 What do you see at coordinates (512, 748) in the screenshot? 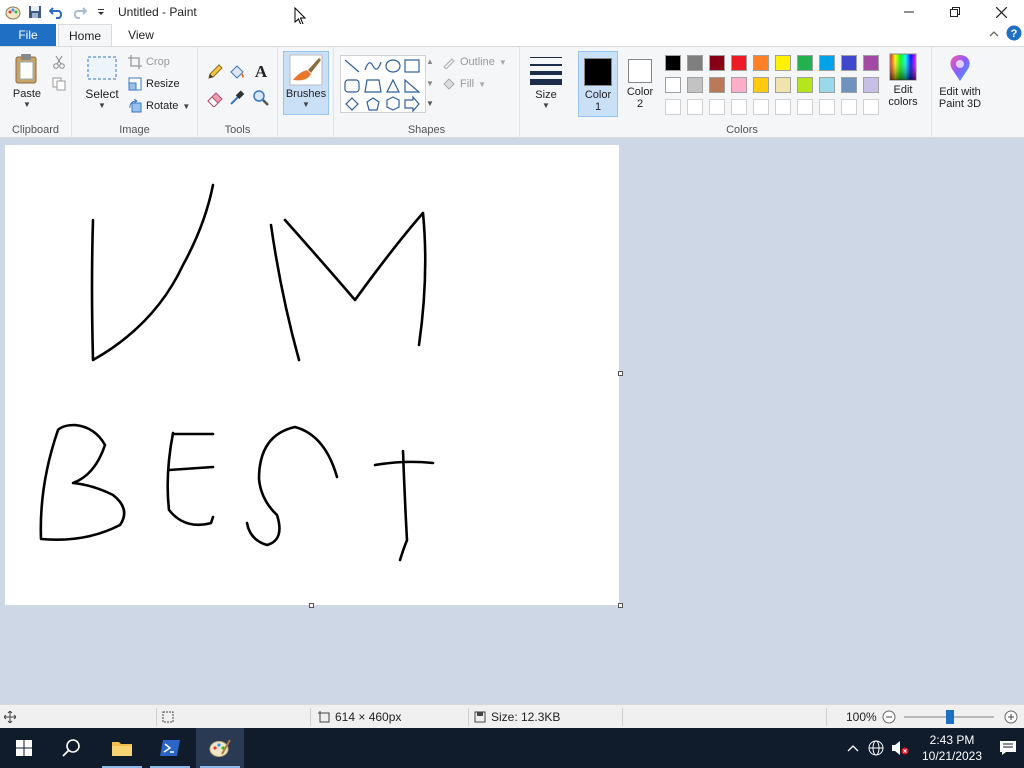
I see `taskbar: 2:43 PM 10/21/2023` at bounding box center [512, 748].